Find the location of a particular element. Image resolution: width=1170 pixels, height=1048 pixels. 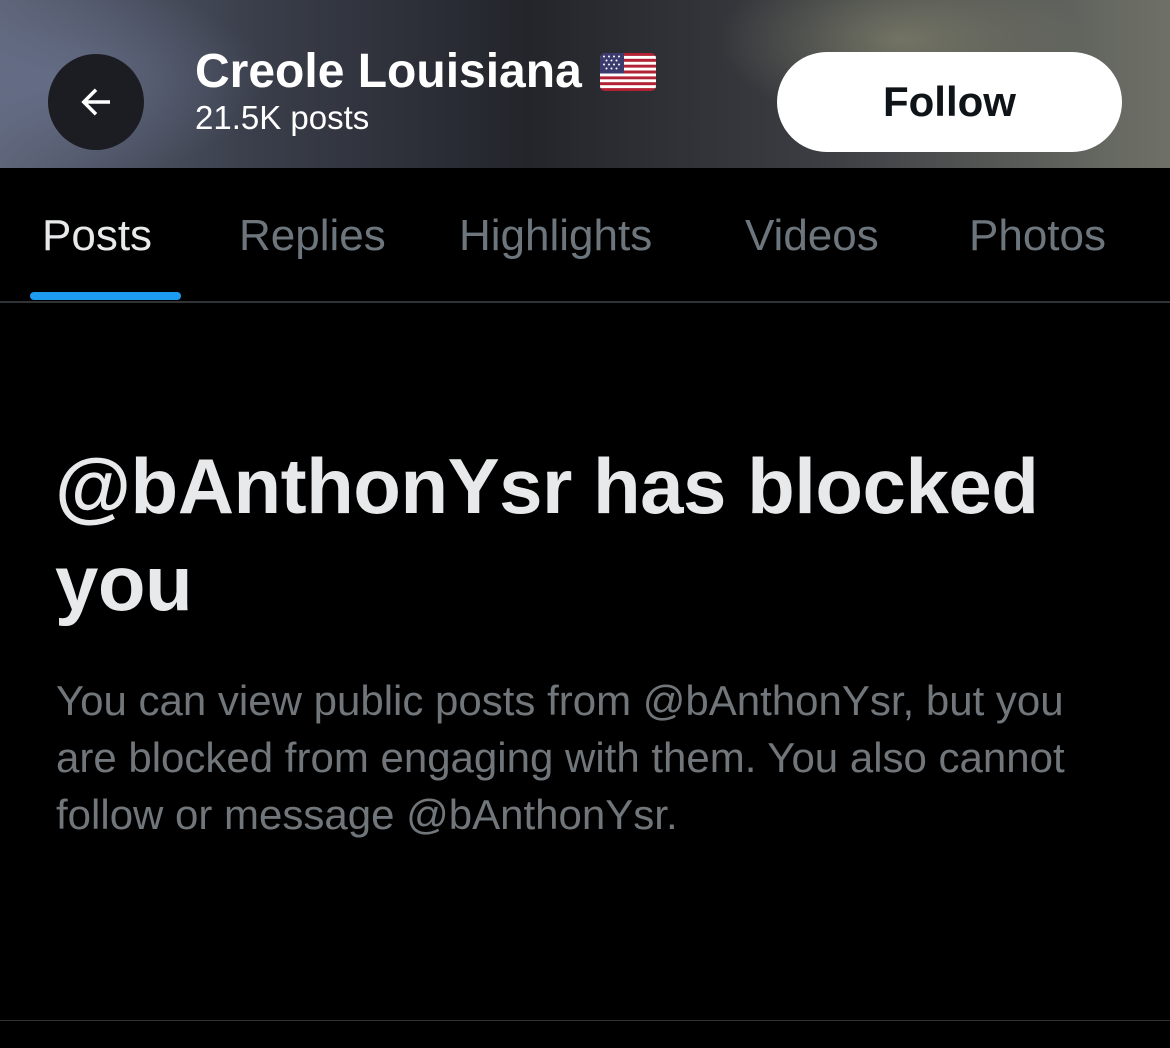

tab-posts: Posts is located at coordinates (97, 236).